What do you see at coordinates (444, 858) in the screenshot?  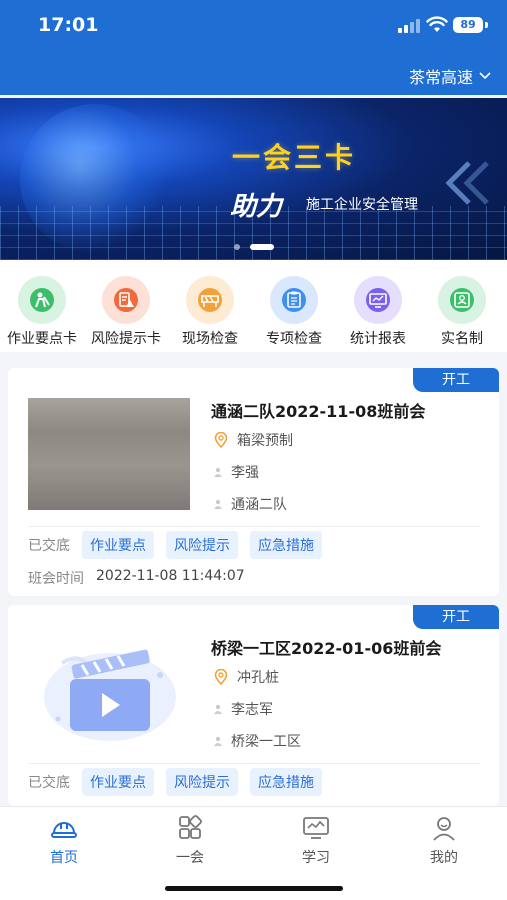 I see `tab-label: 我的` at bounding box center [444, 858].